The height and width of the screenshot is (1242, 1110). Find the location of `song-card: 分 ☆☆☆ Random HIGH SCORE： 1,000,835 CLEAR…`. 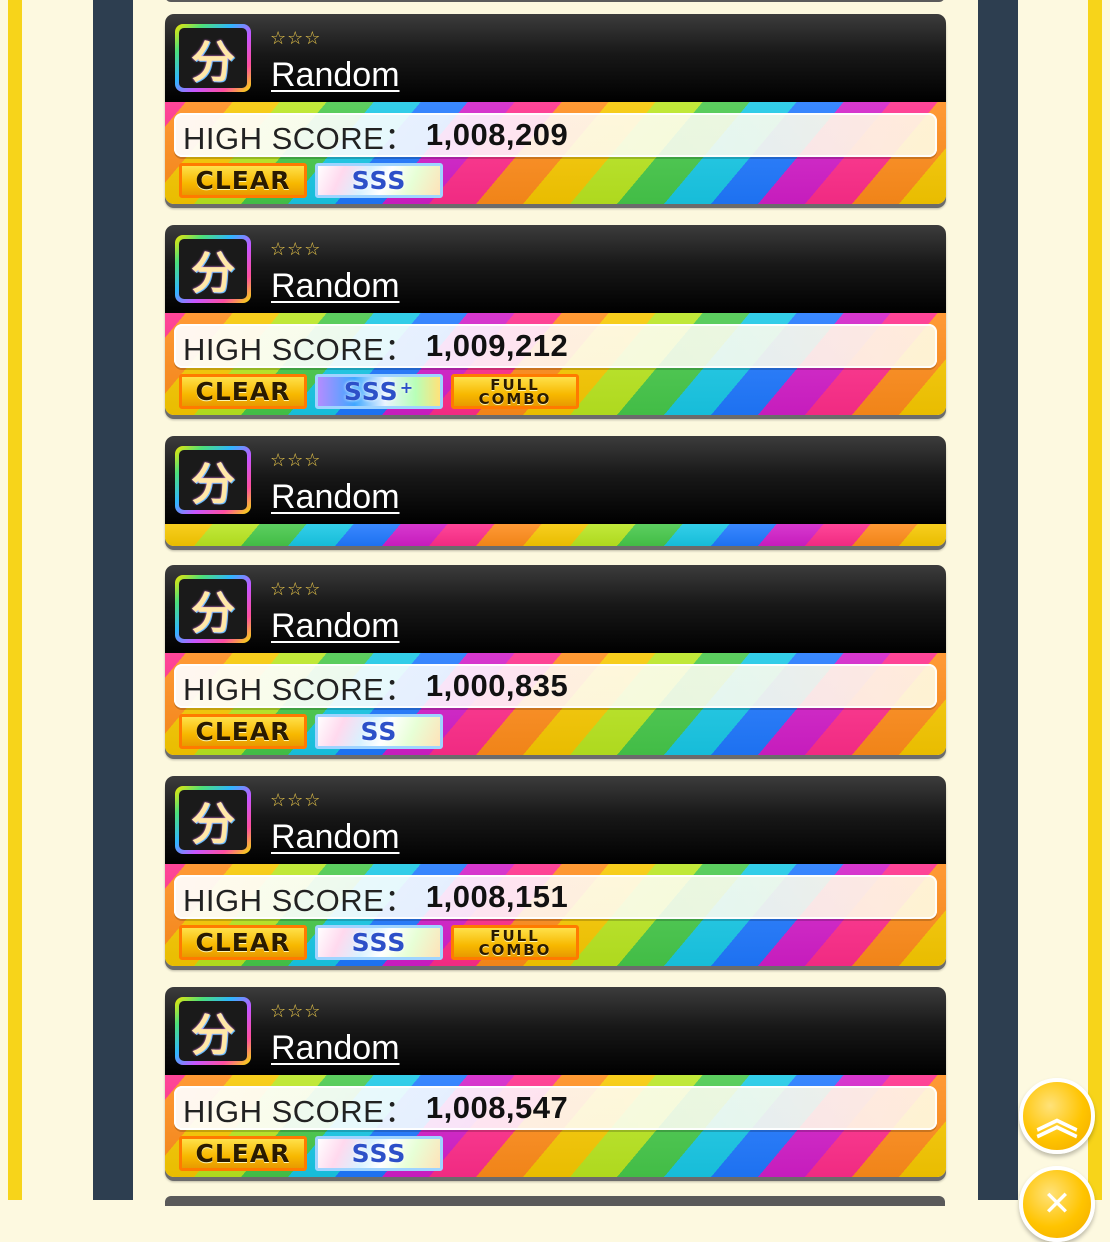

song-card: 分 ☆☆☆ Random HIGH SCORE： 1,000,835 CLEAR… is located at coordinates (555, 660).